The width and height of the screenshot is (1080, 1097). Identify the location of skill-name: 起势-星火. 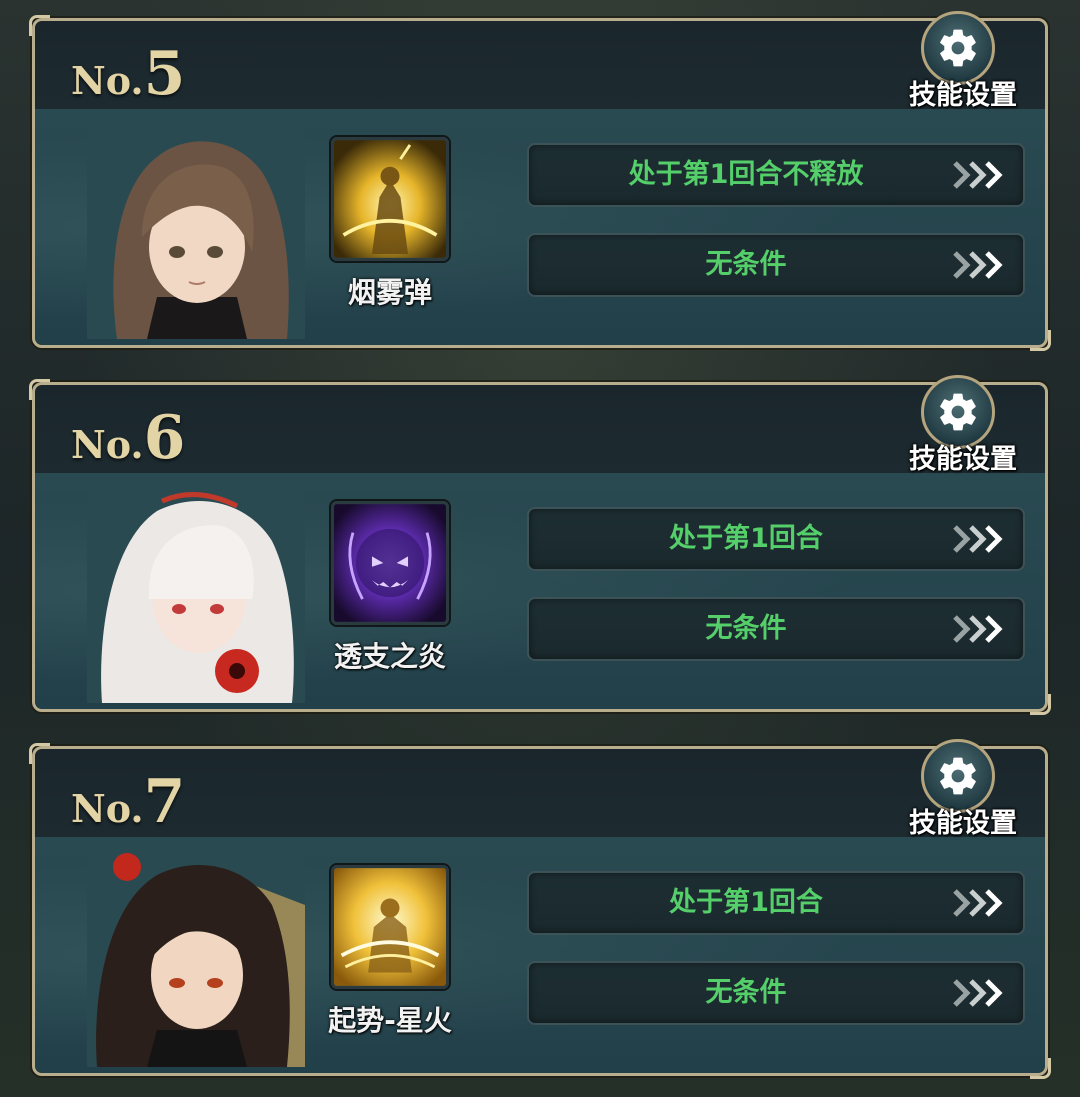
(390, 1020).